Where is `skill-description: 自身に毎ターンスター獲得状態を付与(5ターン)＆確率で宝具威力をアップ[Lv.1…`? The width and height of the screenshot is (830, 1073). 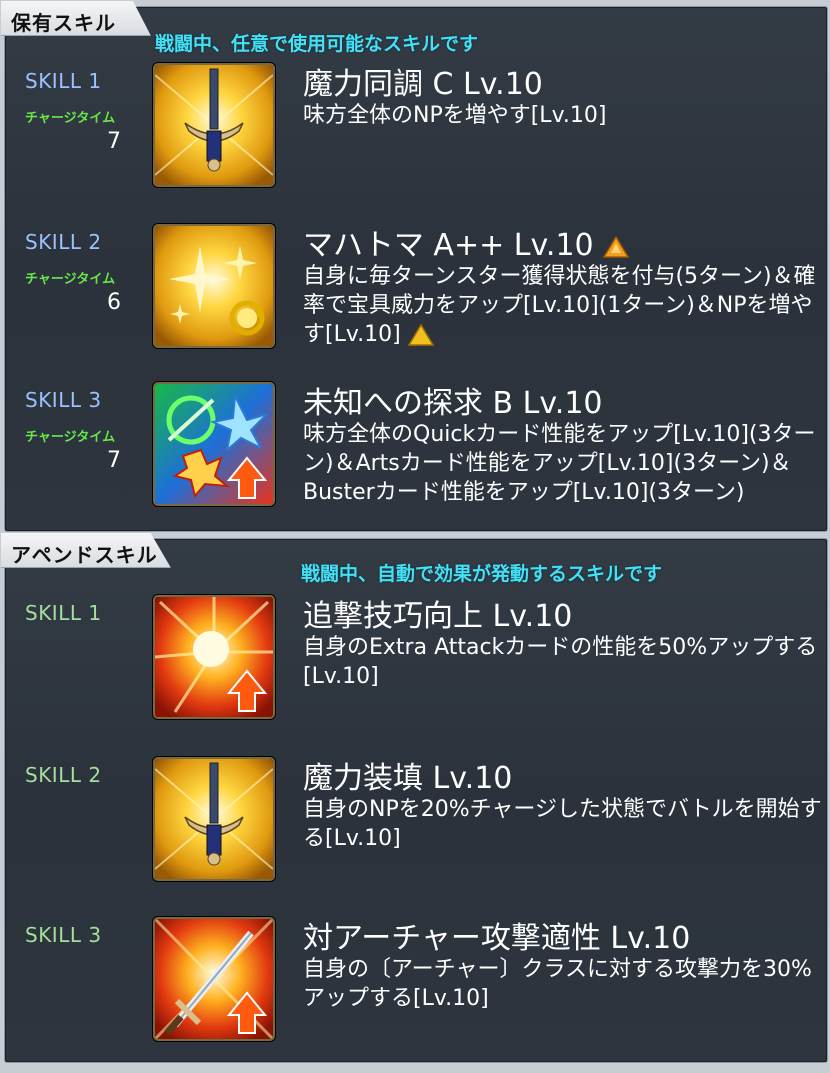 skill-description: 自身に毎ターンスター獲得状態を付与(5ターン)＆確率で宝具威力をアップ[Lv.1… is located at coordinates (563, 305).